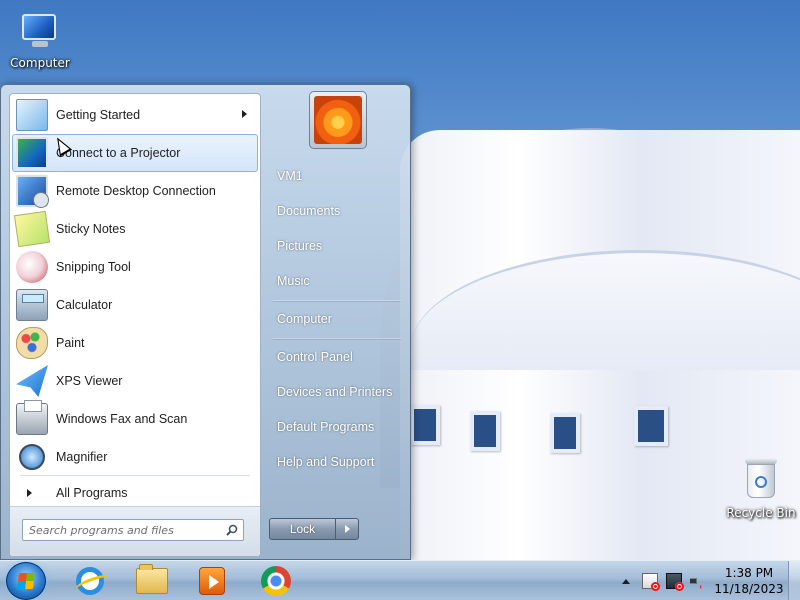 The image size is (800, 600). Describe the element at coordinates (32, 381) in the screenshot. I see `xps-viewer-icon` at that location.